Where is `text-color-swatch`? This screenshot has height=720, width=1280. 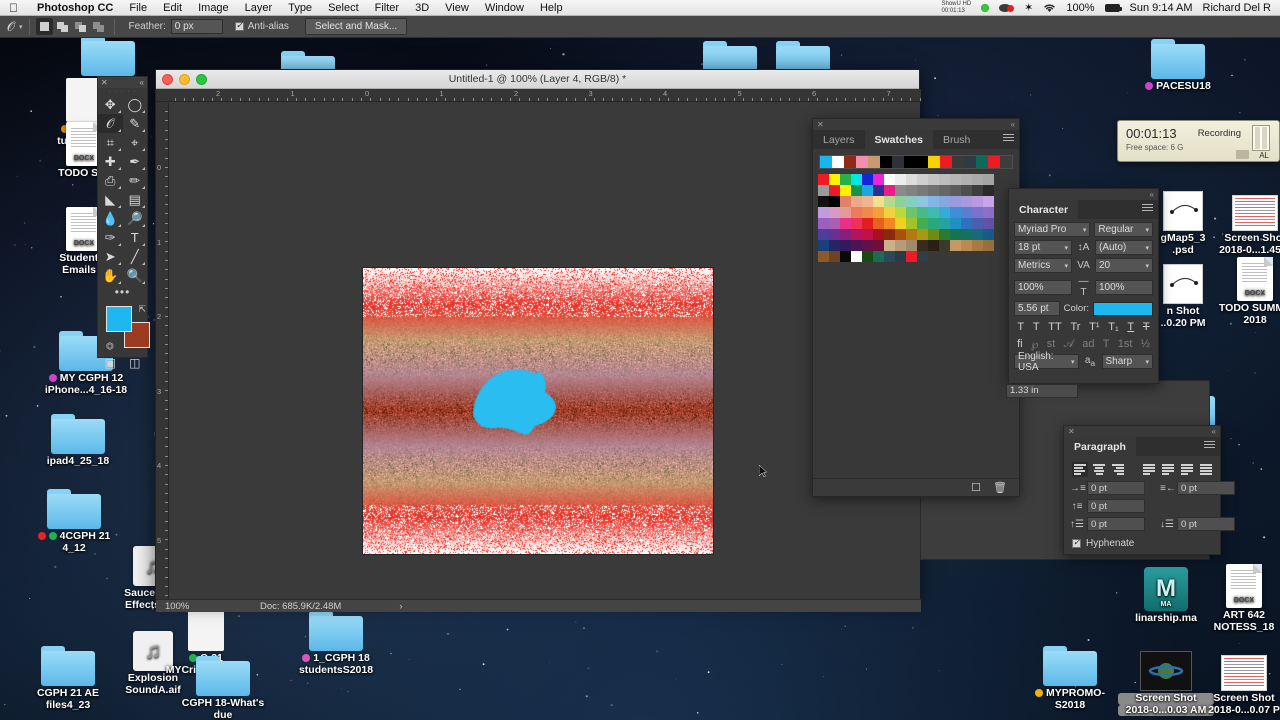
text-color-swatch is located at coordinates (1123, 308).